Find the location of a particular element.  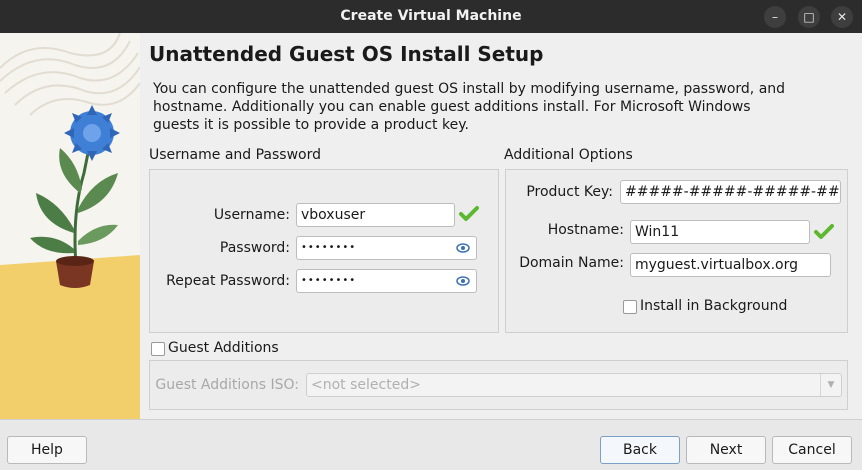

plant-illustration is located at coordinates (70, 226).